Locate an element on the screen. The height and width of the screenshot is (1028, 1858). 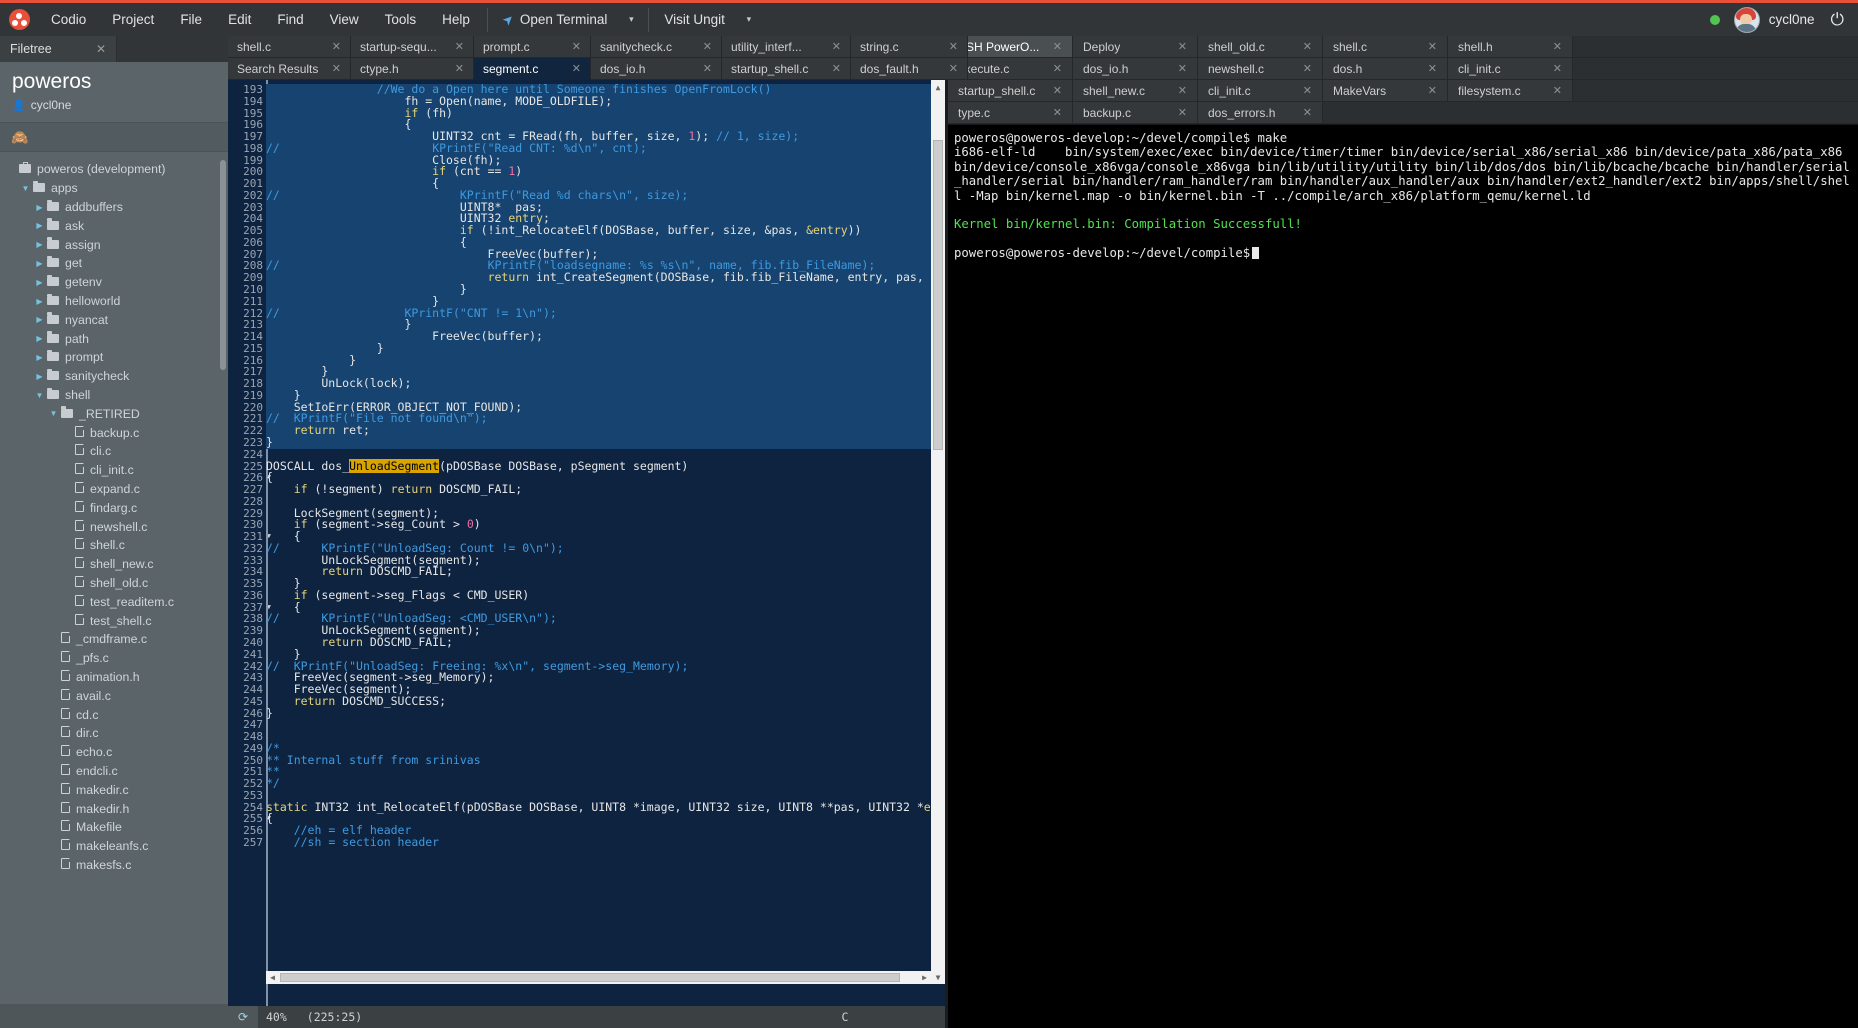
horizontal-scroll-thumb is located at coordinates (590, 977).